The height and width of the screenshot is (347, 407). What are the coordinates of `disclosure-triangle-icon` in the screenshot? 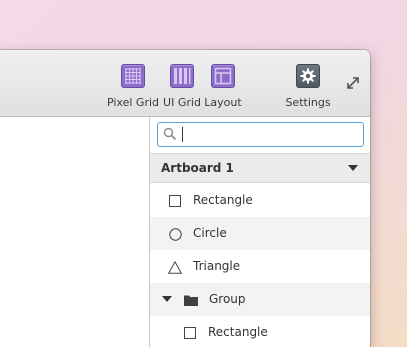 It's located at (167, 299).